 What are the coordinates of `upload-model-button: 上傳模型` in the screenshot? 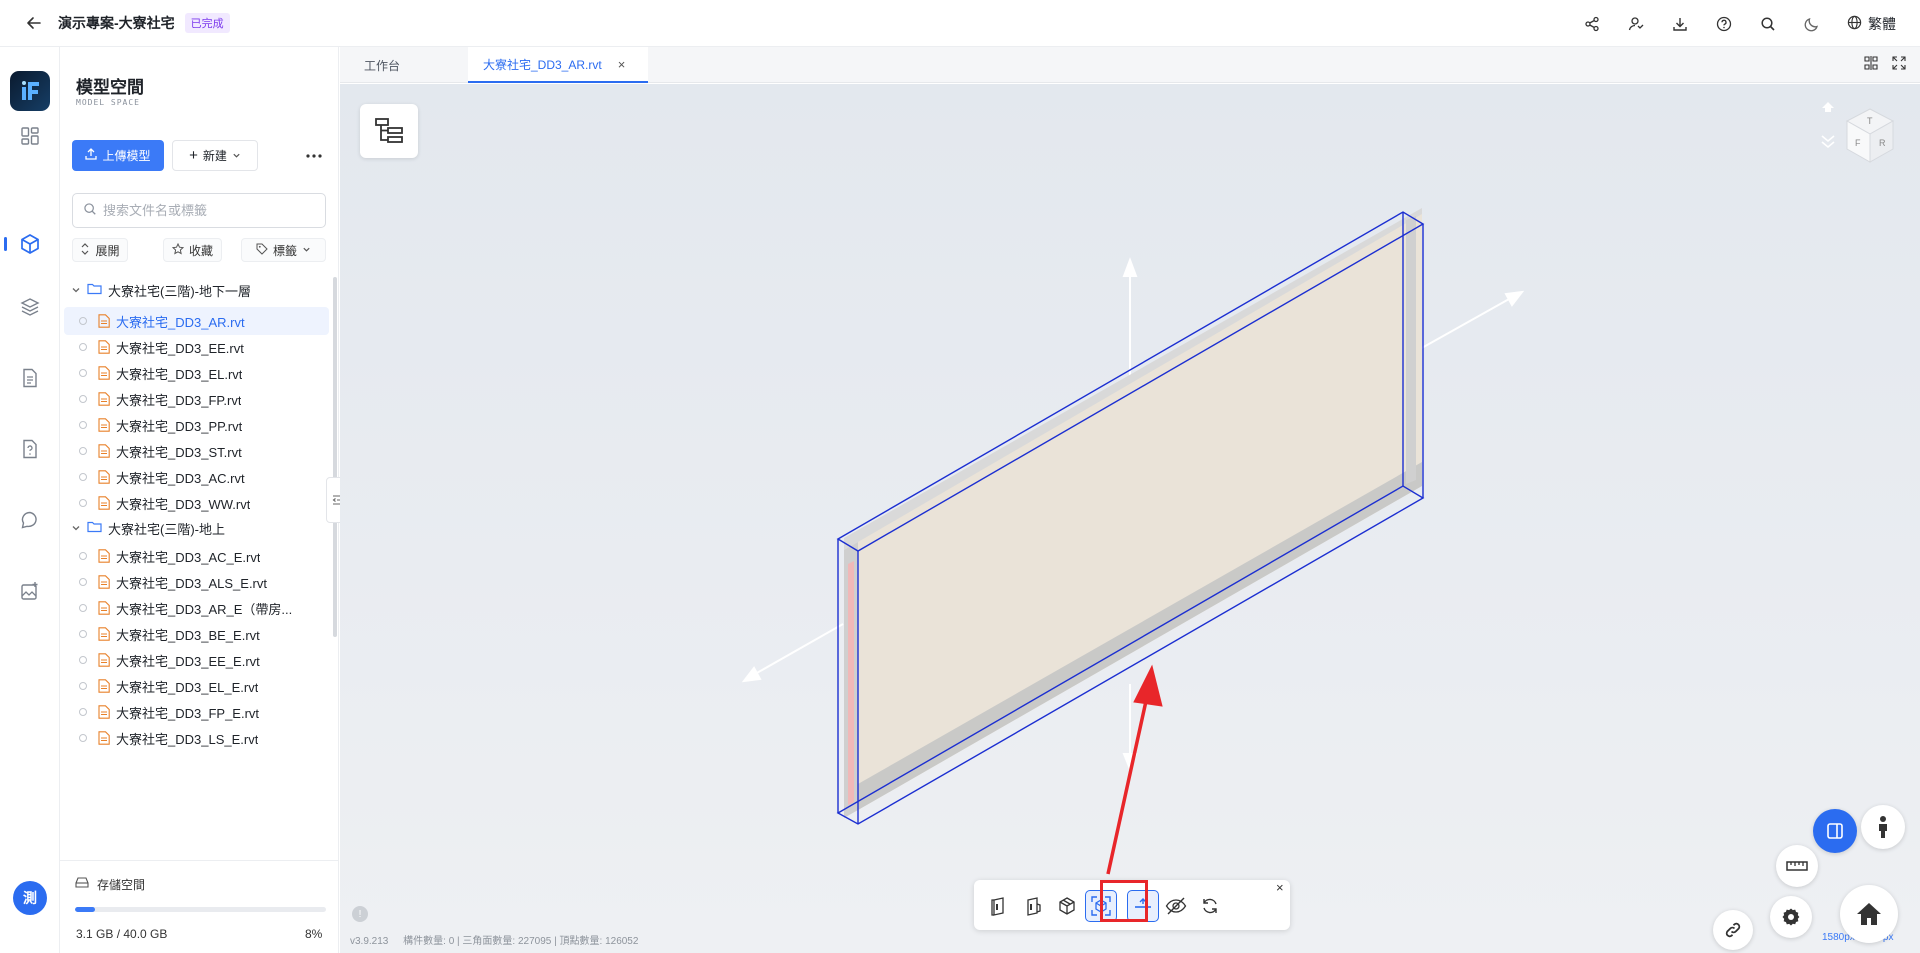 It's located at (118, 155).